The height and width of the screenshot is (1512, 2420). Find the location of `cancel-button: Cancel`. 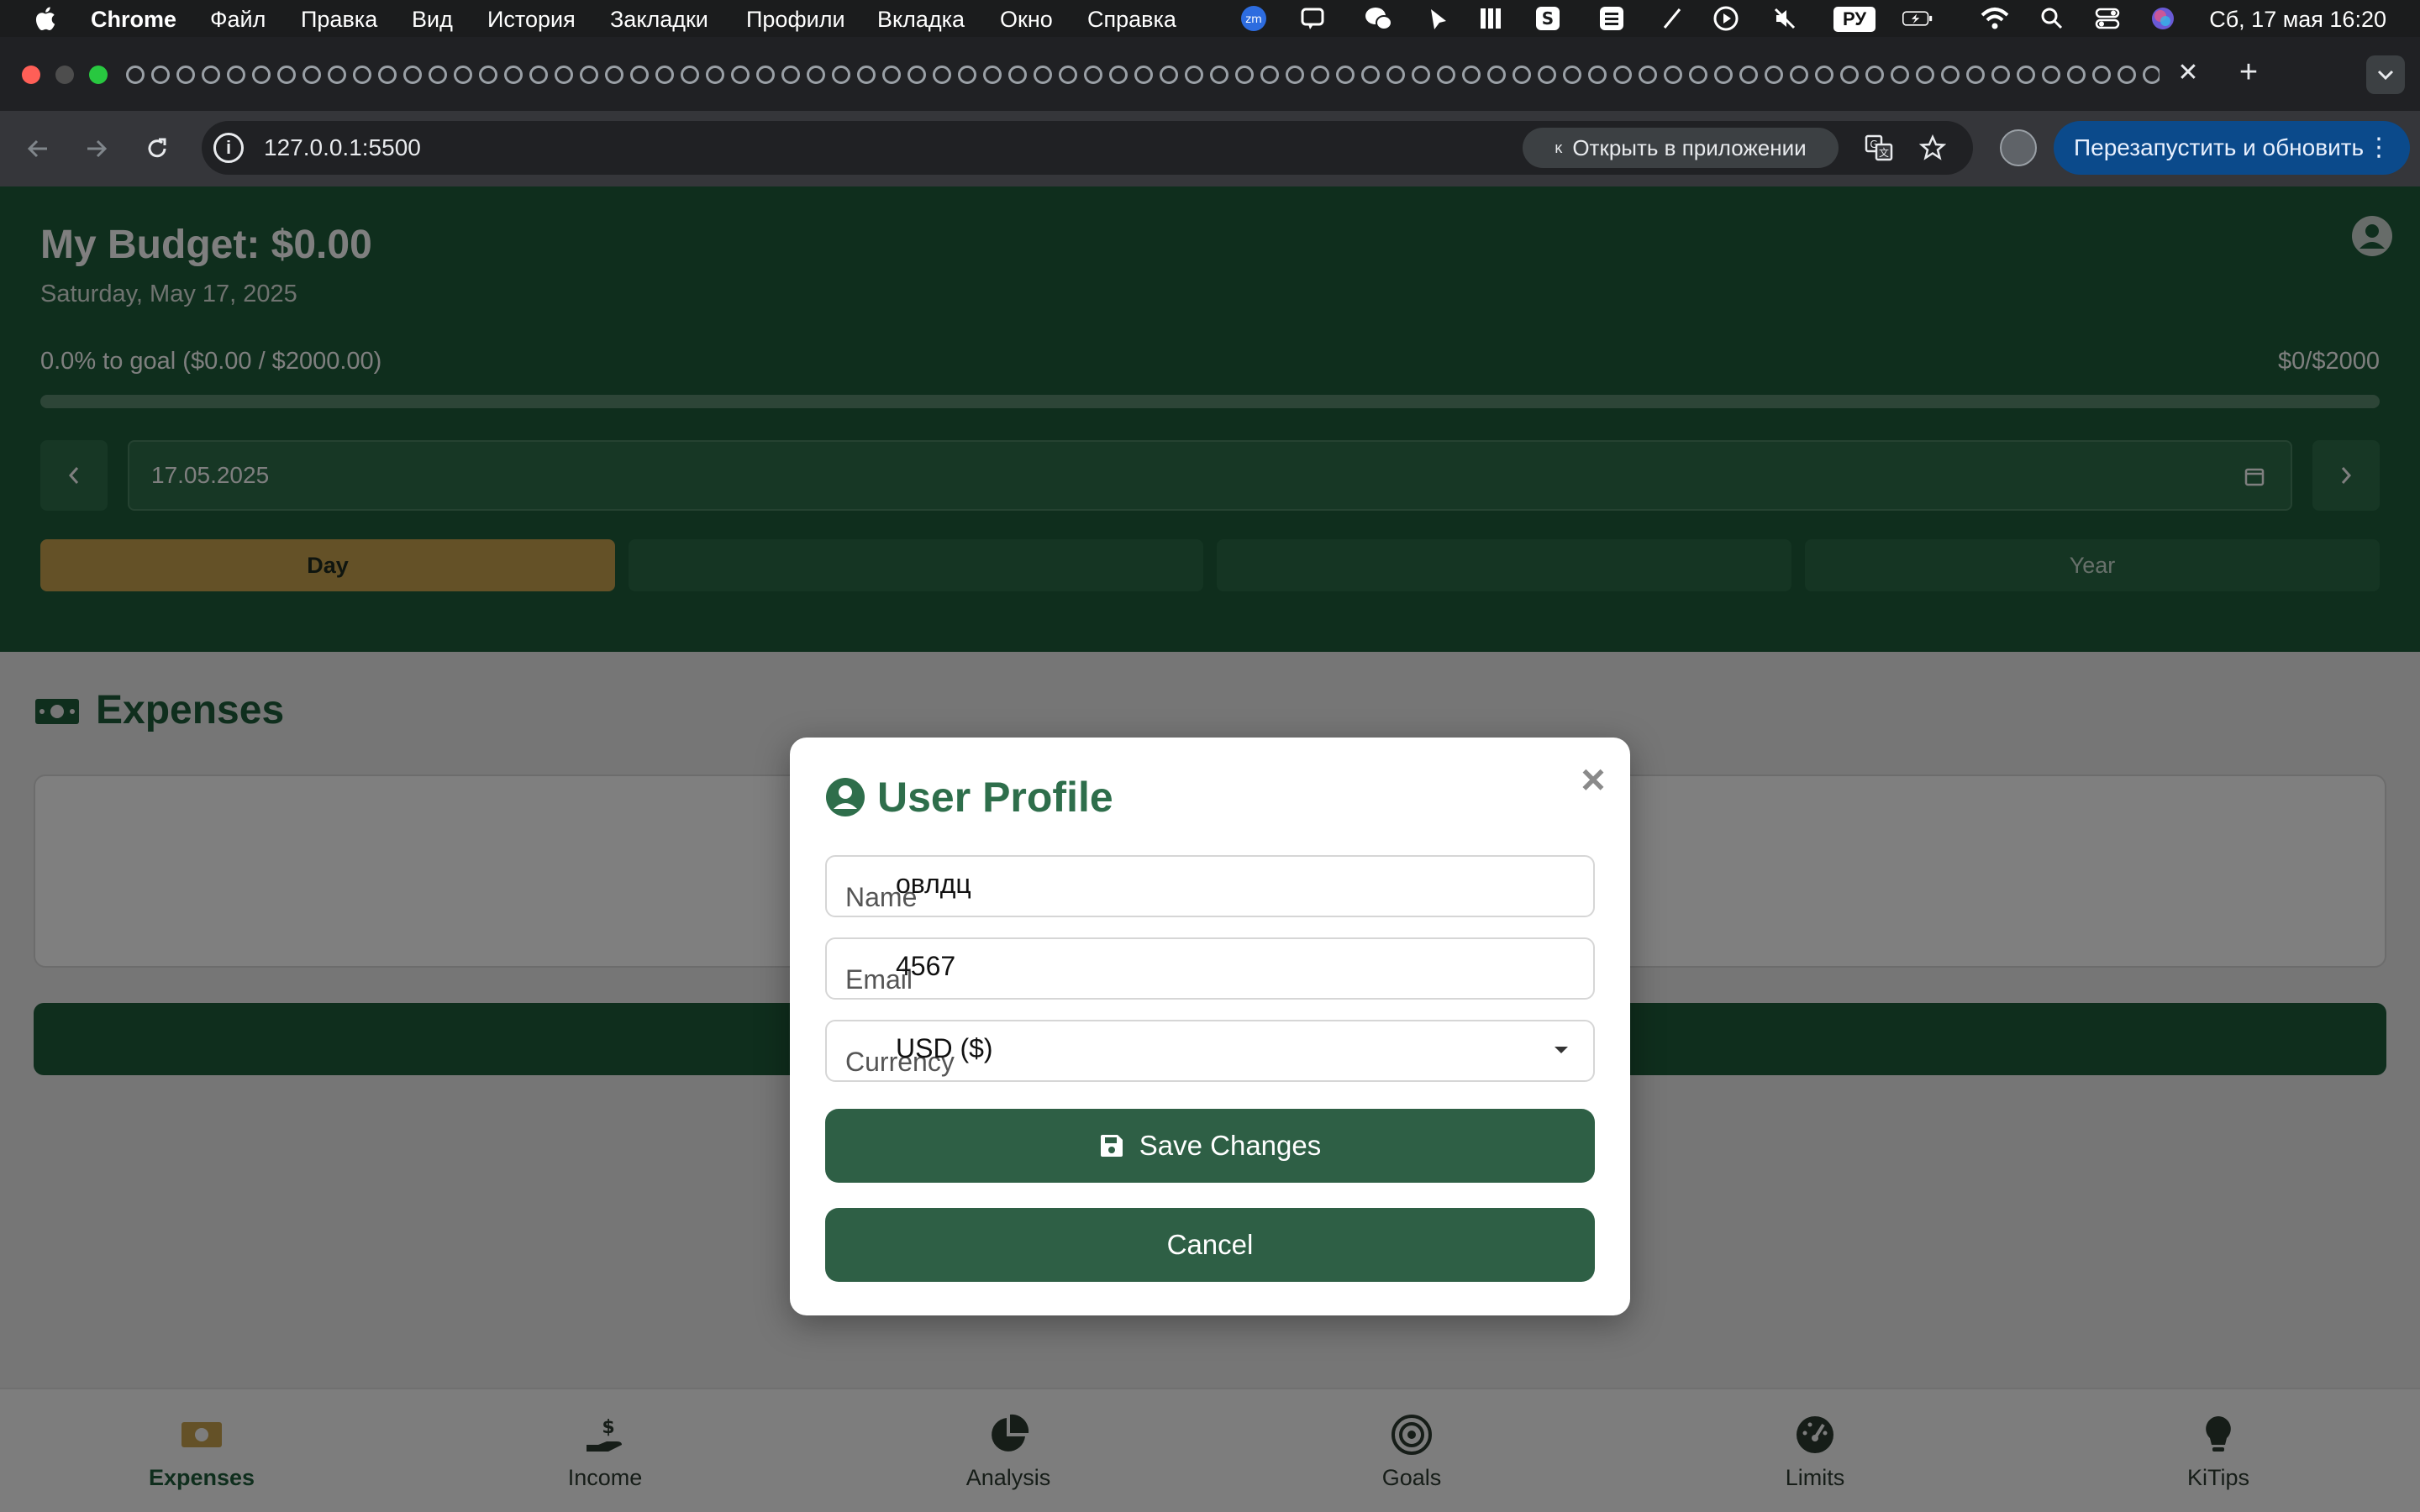

cancel-button: Cancel is located at coordinates (1210, 1245).